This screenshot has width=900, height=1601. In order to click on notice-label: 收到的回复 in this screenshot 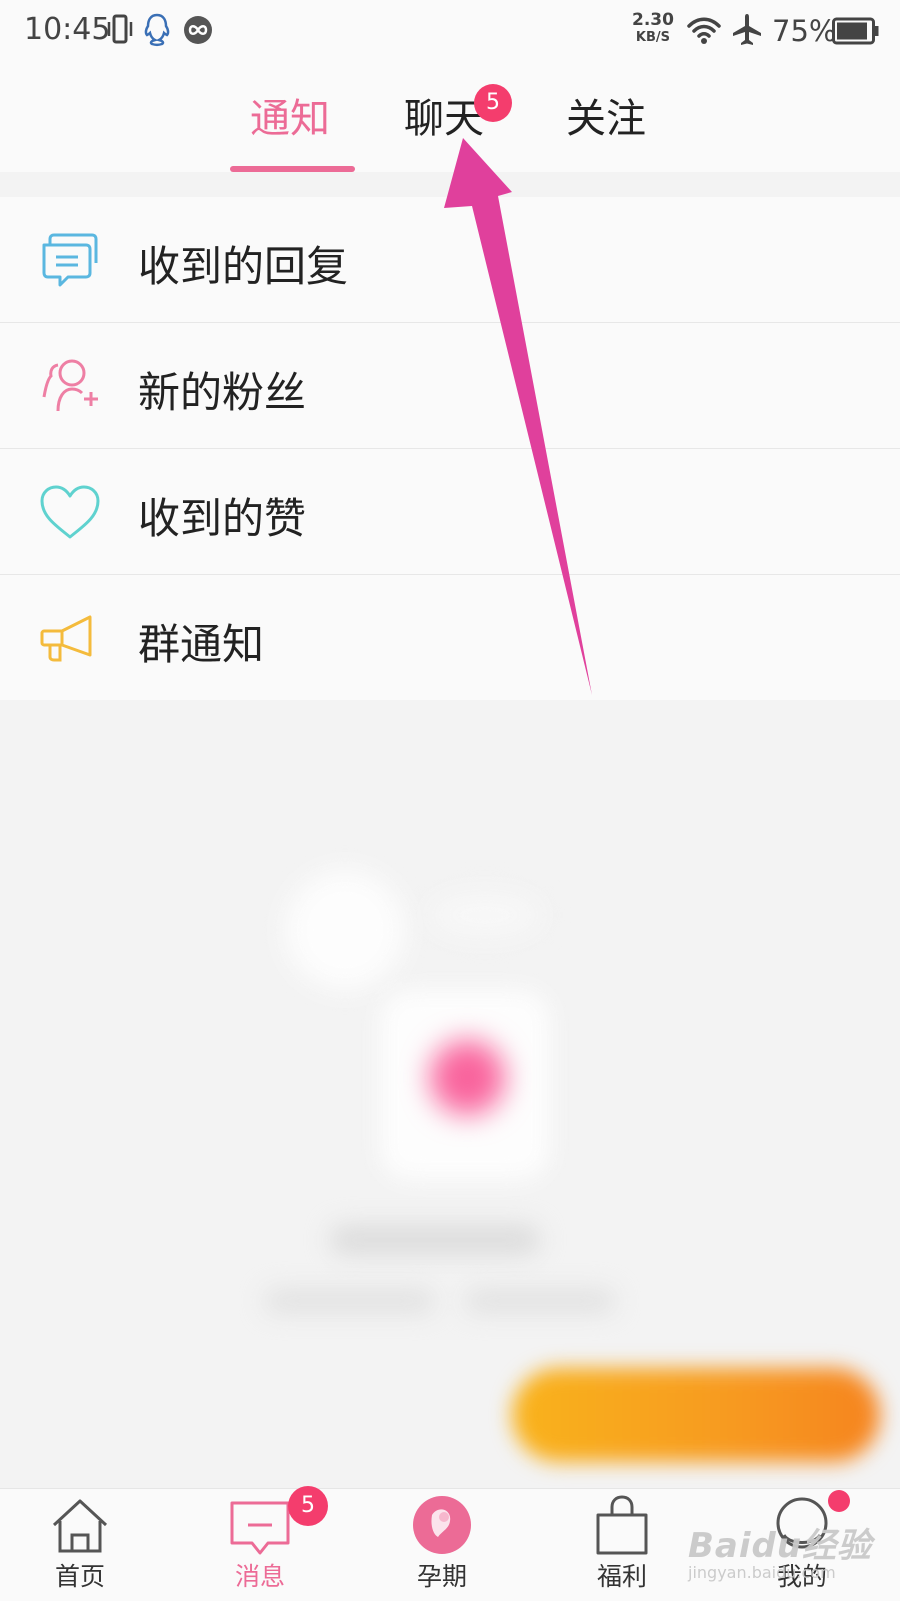, I will do `click(243, 266)`.